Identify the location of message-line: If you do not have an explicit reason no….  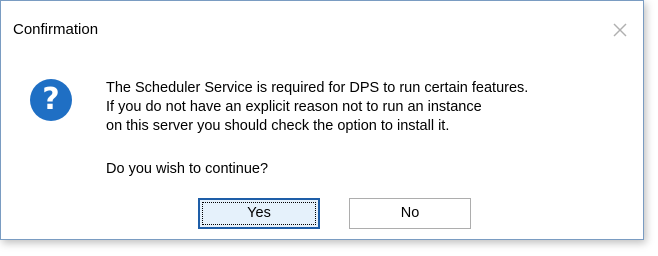
(294, 107).